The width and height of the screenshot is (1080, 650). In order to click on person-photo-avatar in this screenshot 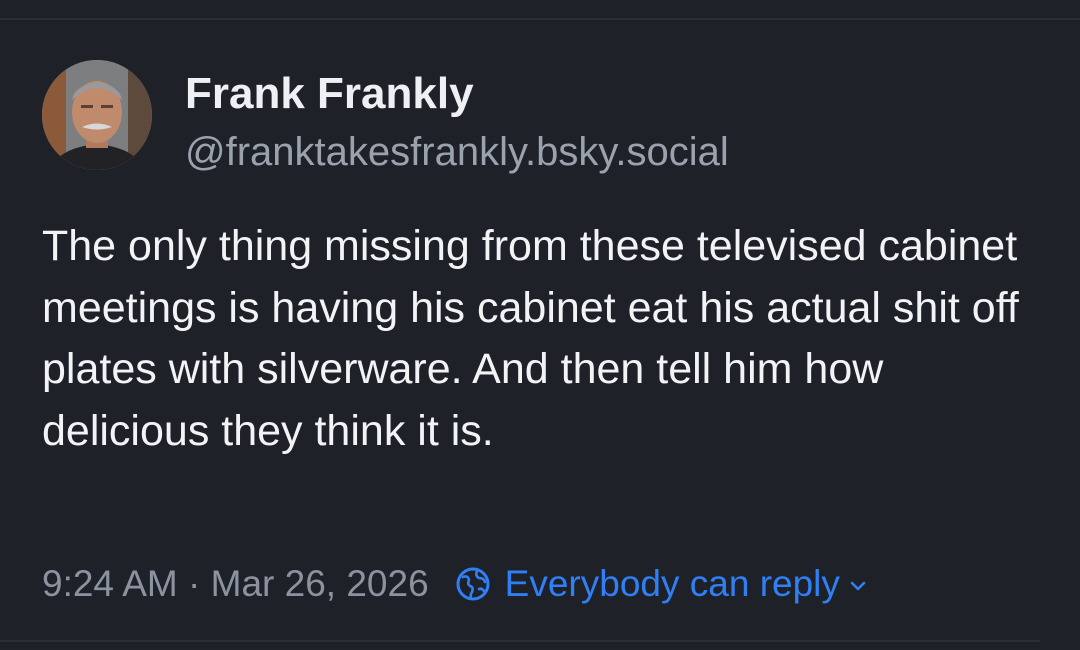, I will do `click(97, 115)`.